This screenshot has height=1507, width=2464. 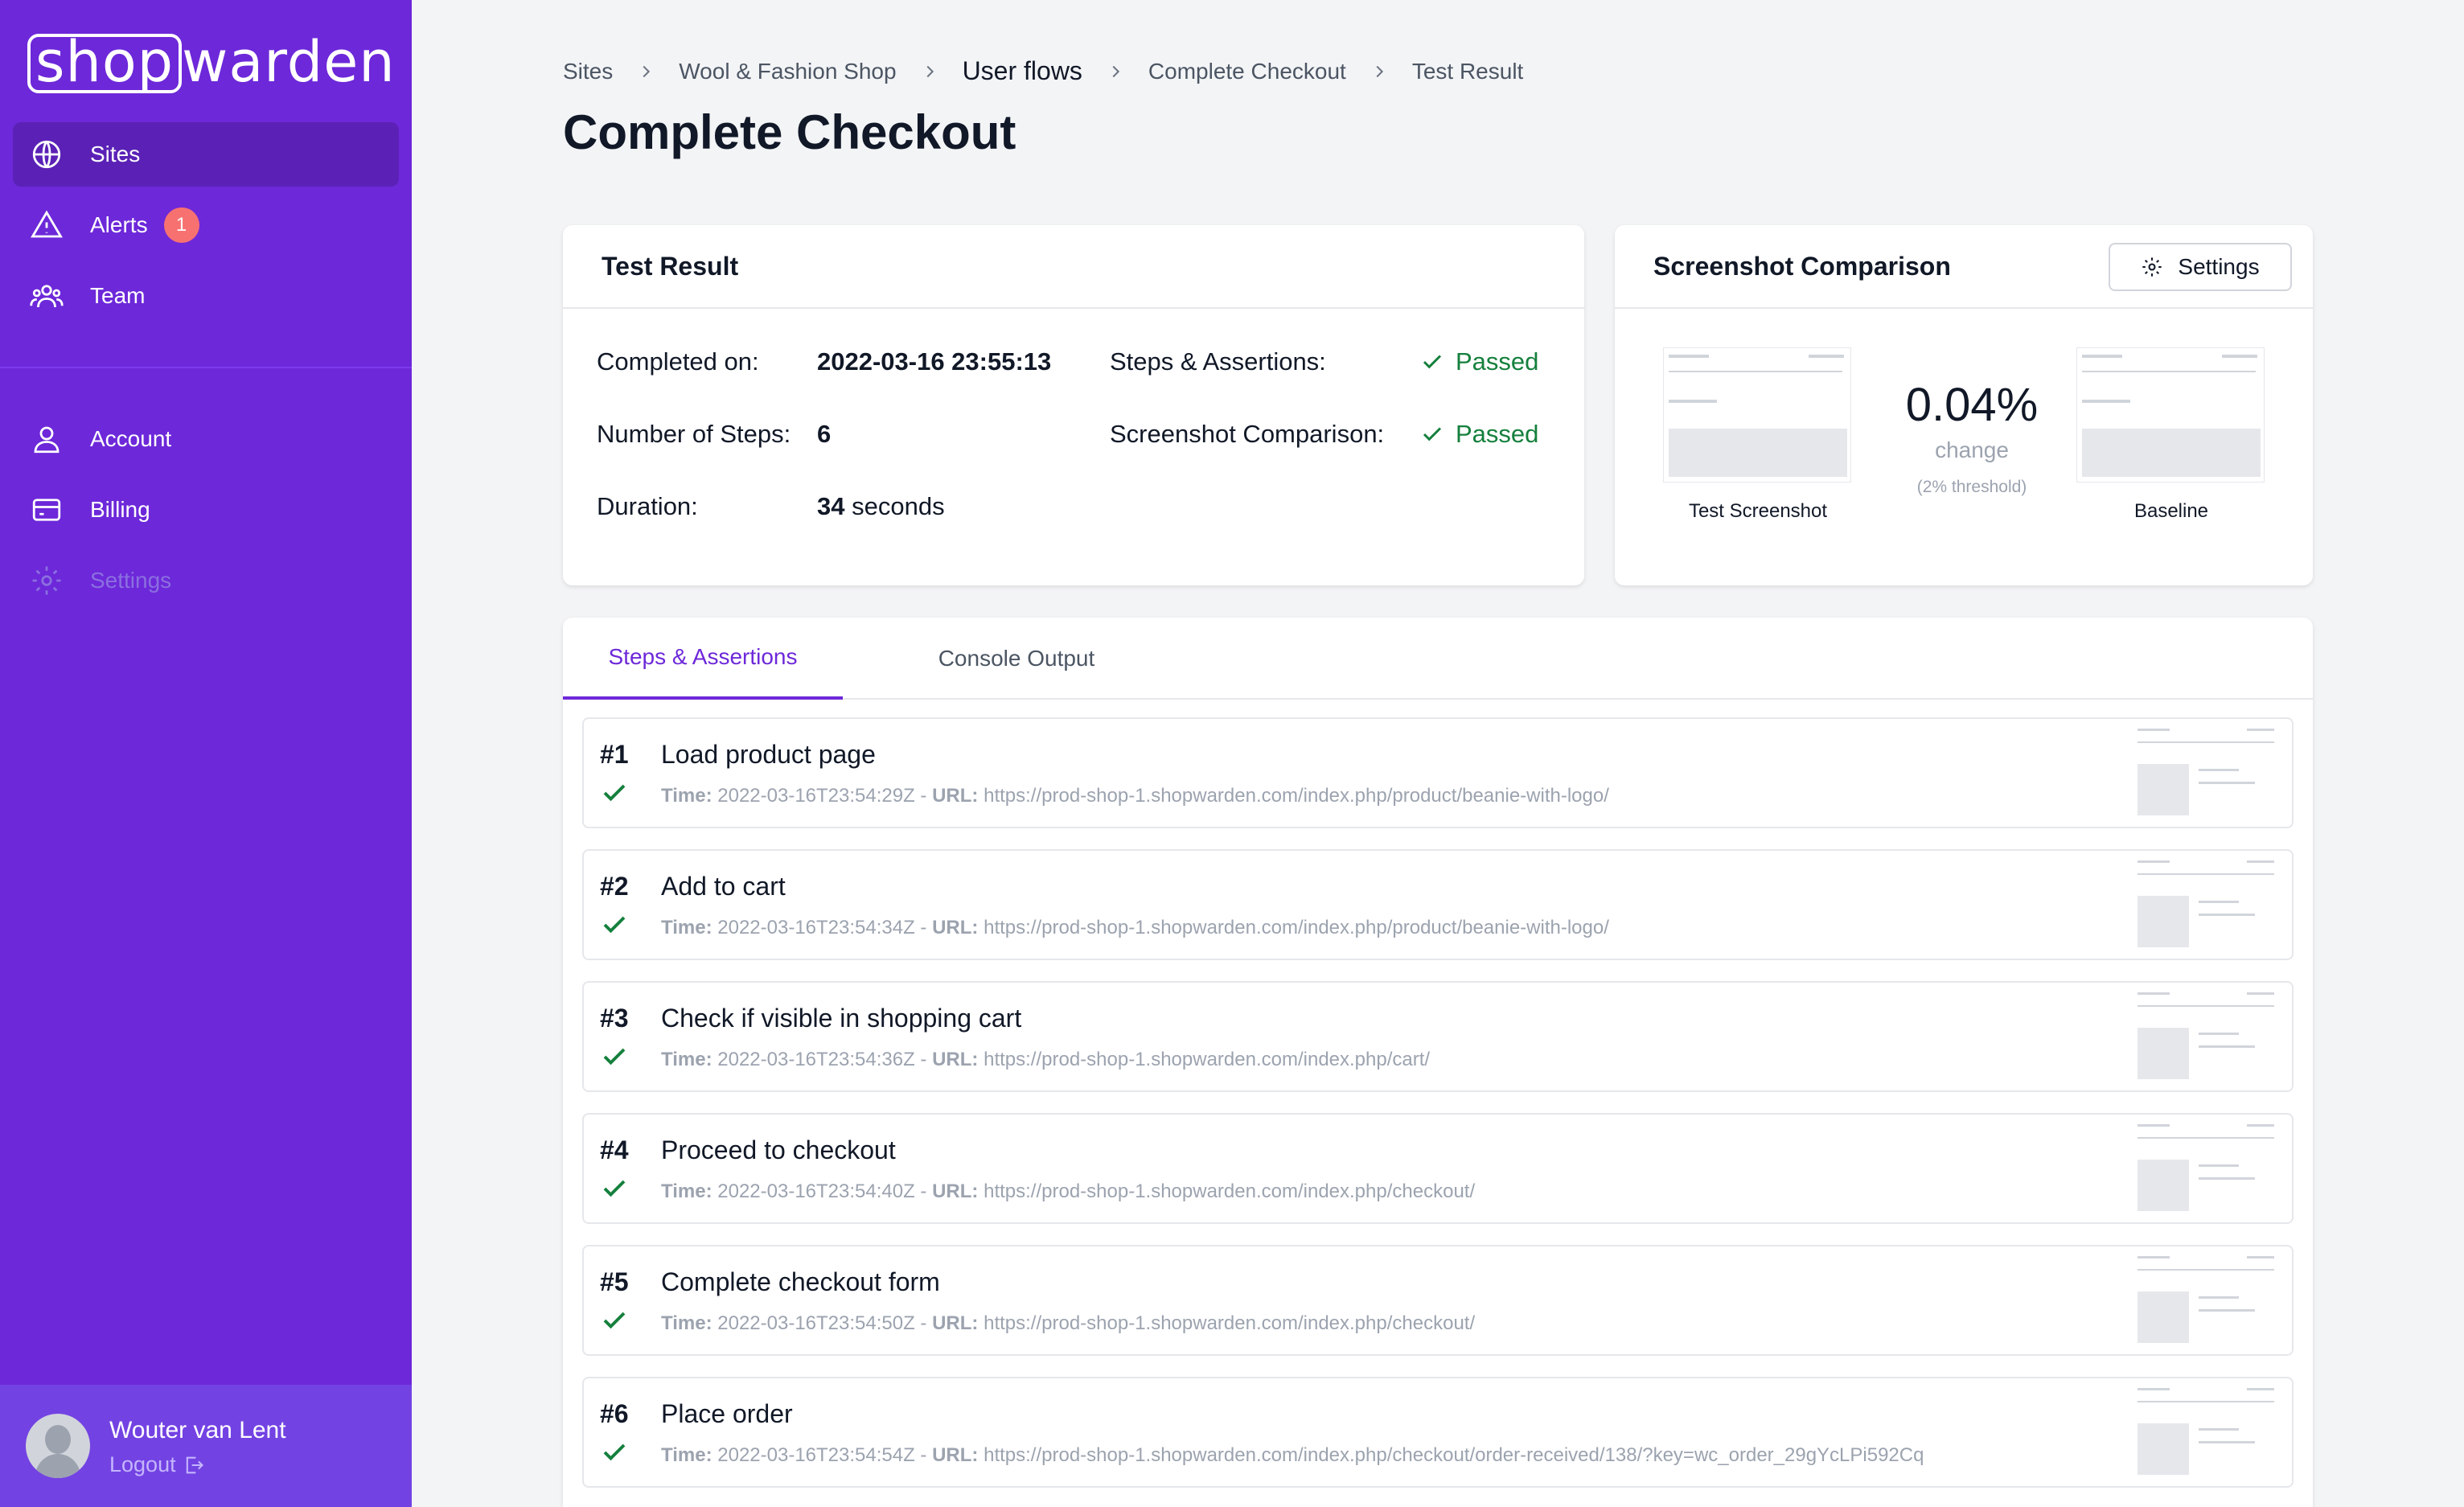 What do you see at coordinates (46, 439) in the screenshot?
I see `user-icon` at bounding box center [46, 439].